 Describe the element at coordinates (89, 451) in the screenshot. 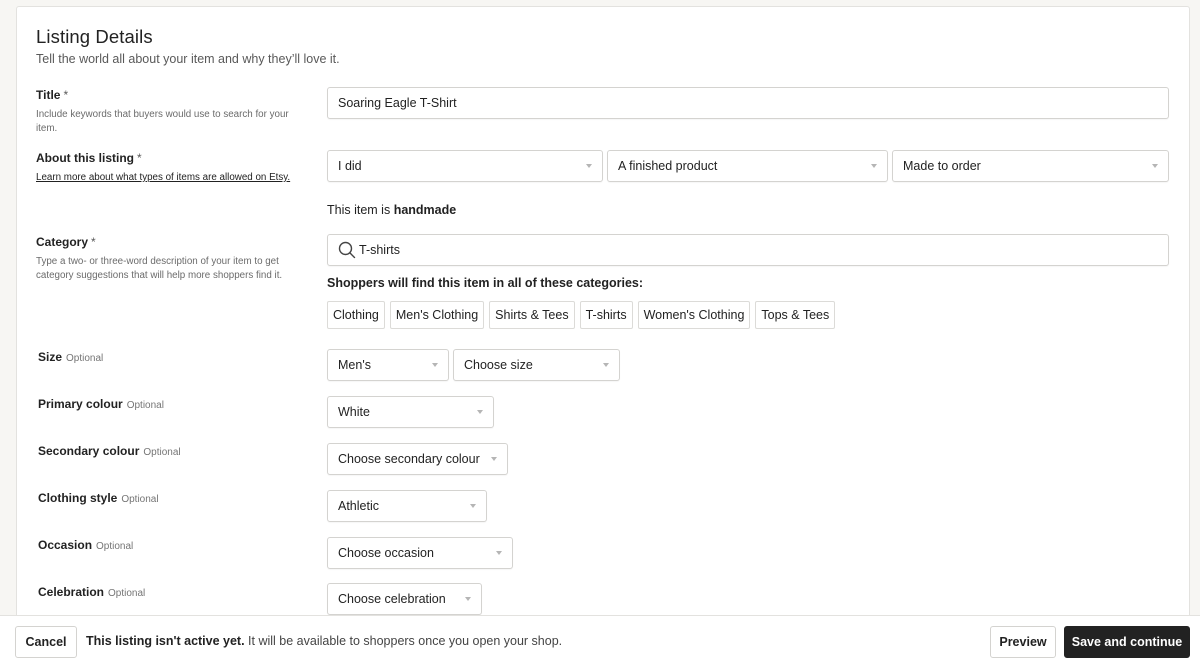

I see `secondary-colour-label-text: Secondary colour` at that location.